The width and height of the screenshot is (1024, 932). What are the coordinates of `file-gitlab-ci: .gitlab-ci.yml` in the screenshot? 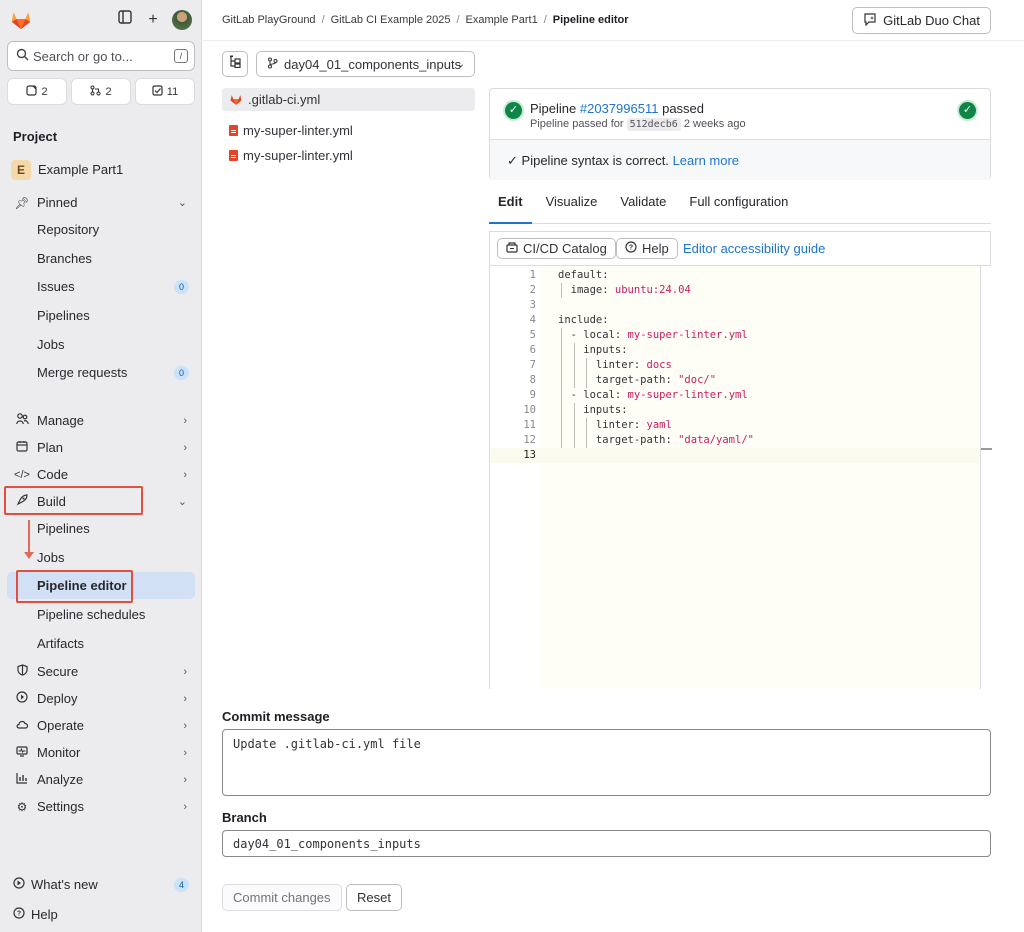 It's located at (348, 99).